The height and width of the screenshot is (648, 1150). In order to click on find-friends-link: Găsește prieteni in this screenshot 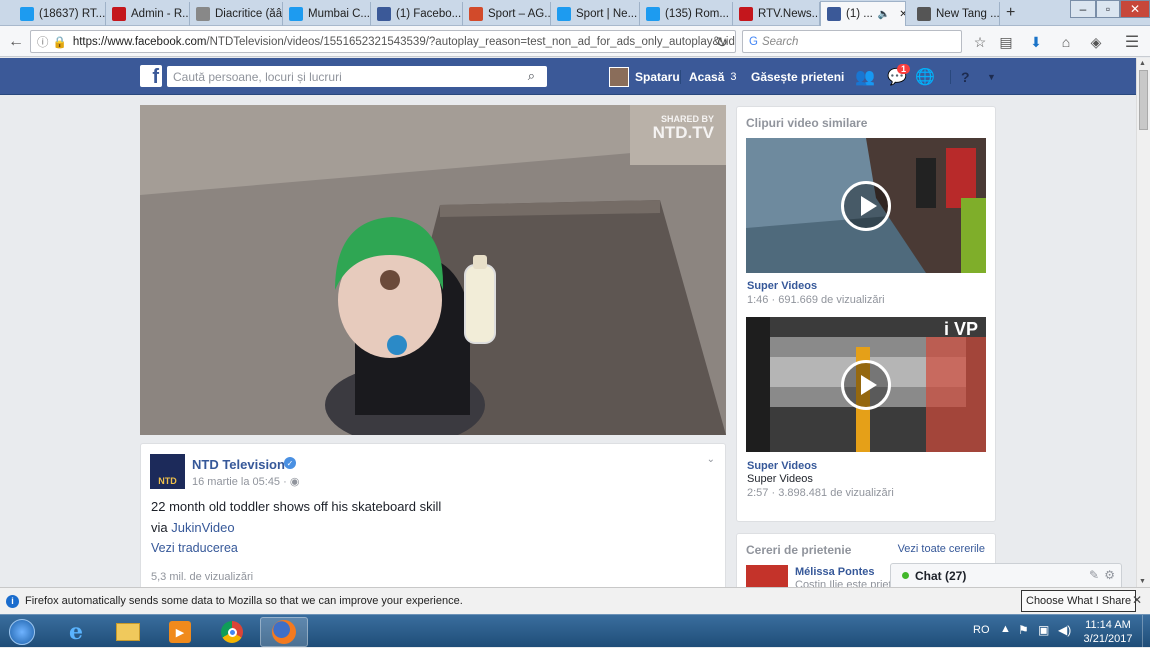, I will do `click(797, 76)`.